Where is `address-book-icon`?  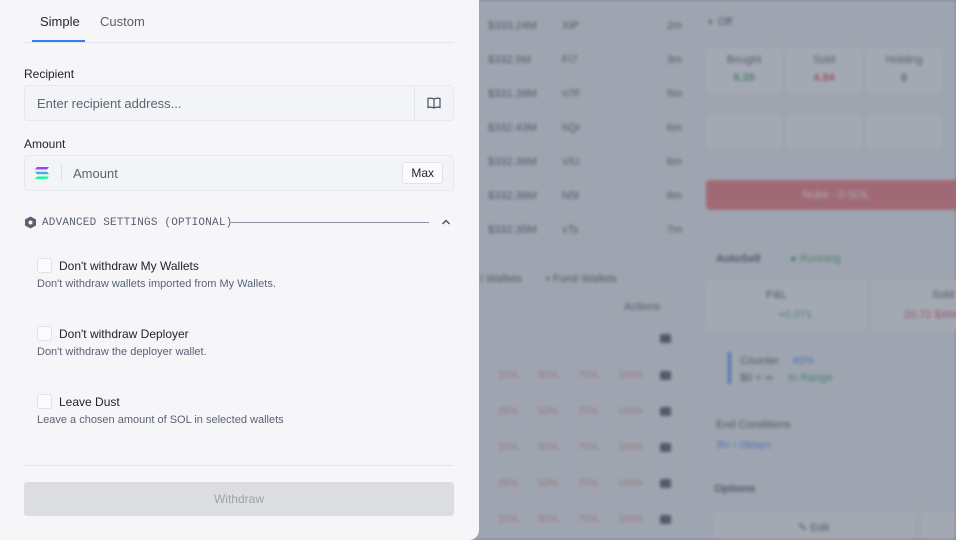
address-book-icon is located at coordinates (434, 103).